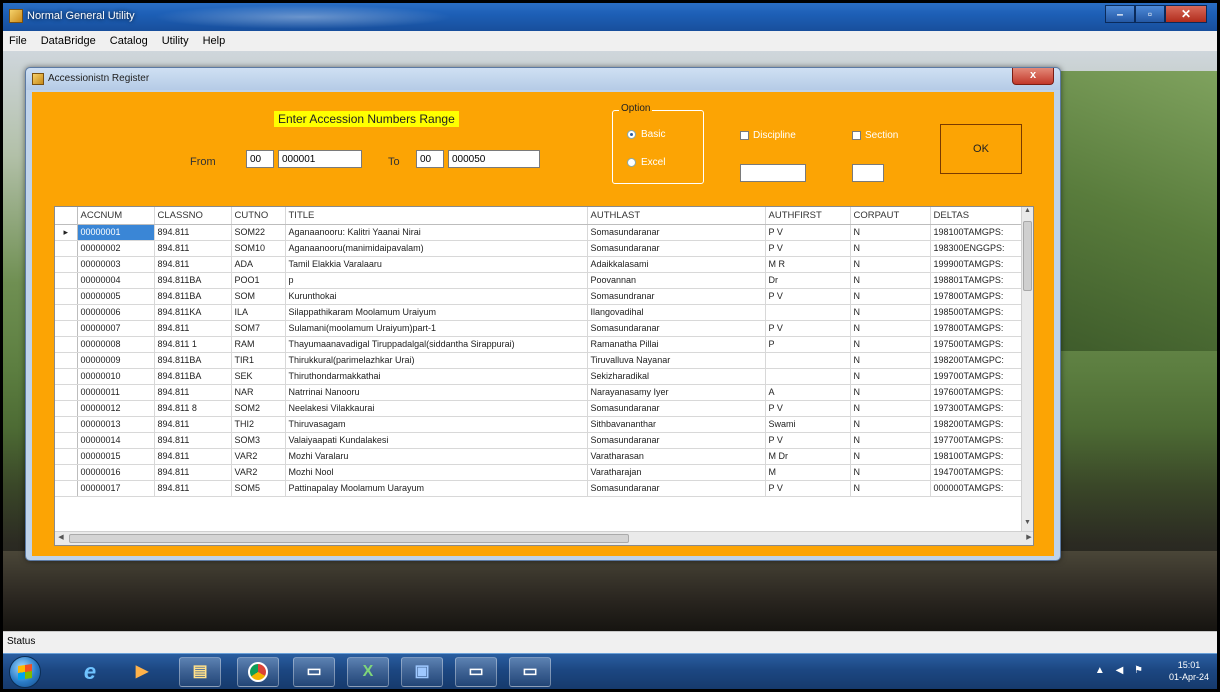 The height and width of the screenshot is (692, 1220). What do you see at coordinates (258, 424) in the screenshot?
I see `table-cell: THI2` at bounding box center [258, 424].